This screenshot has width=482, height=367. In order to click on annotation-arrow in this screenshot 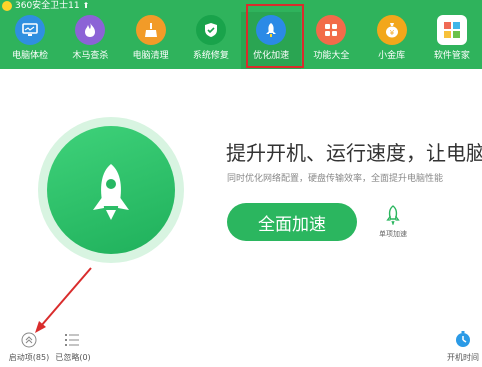, I will do `click(63, 300)`.